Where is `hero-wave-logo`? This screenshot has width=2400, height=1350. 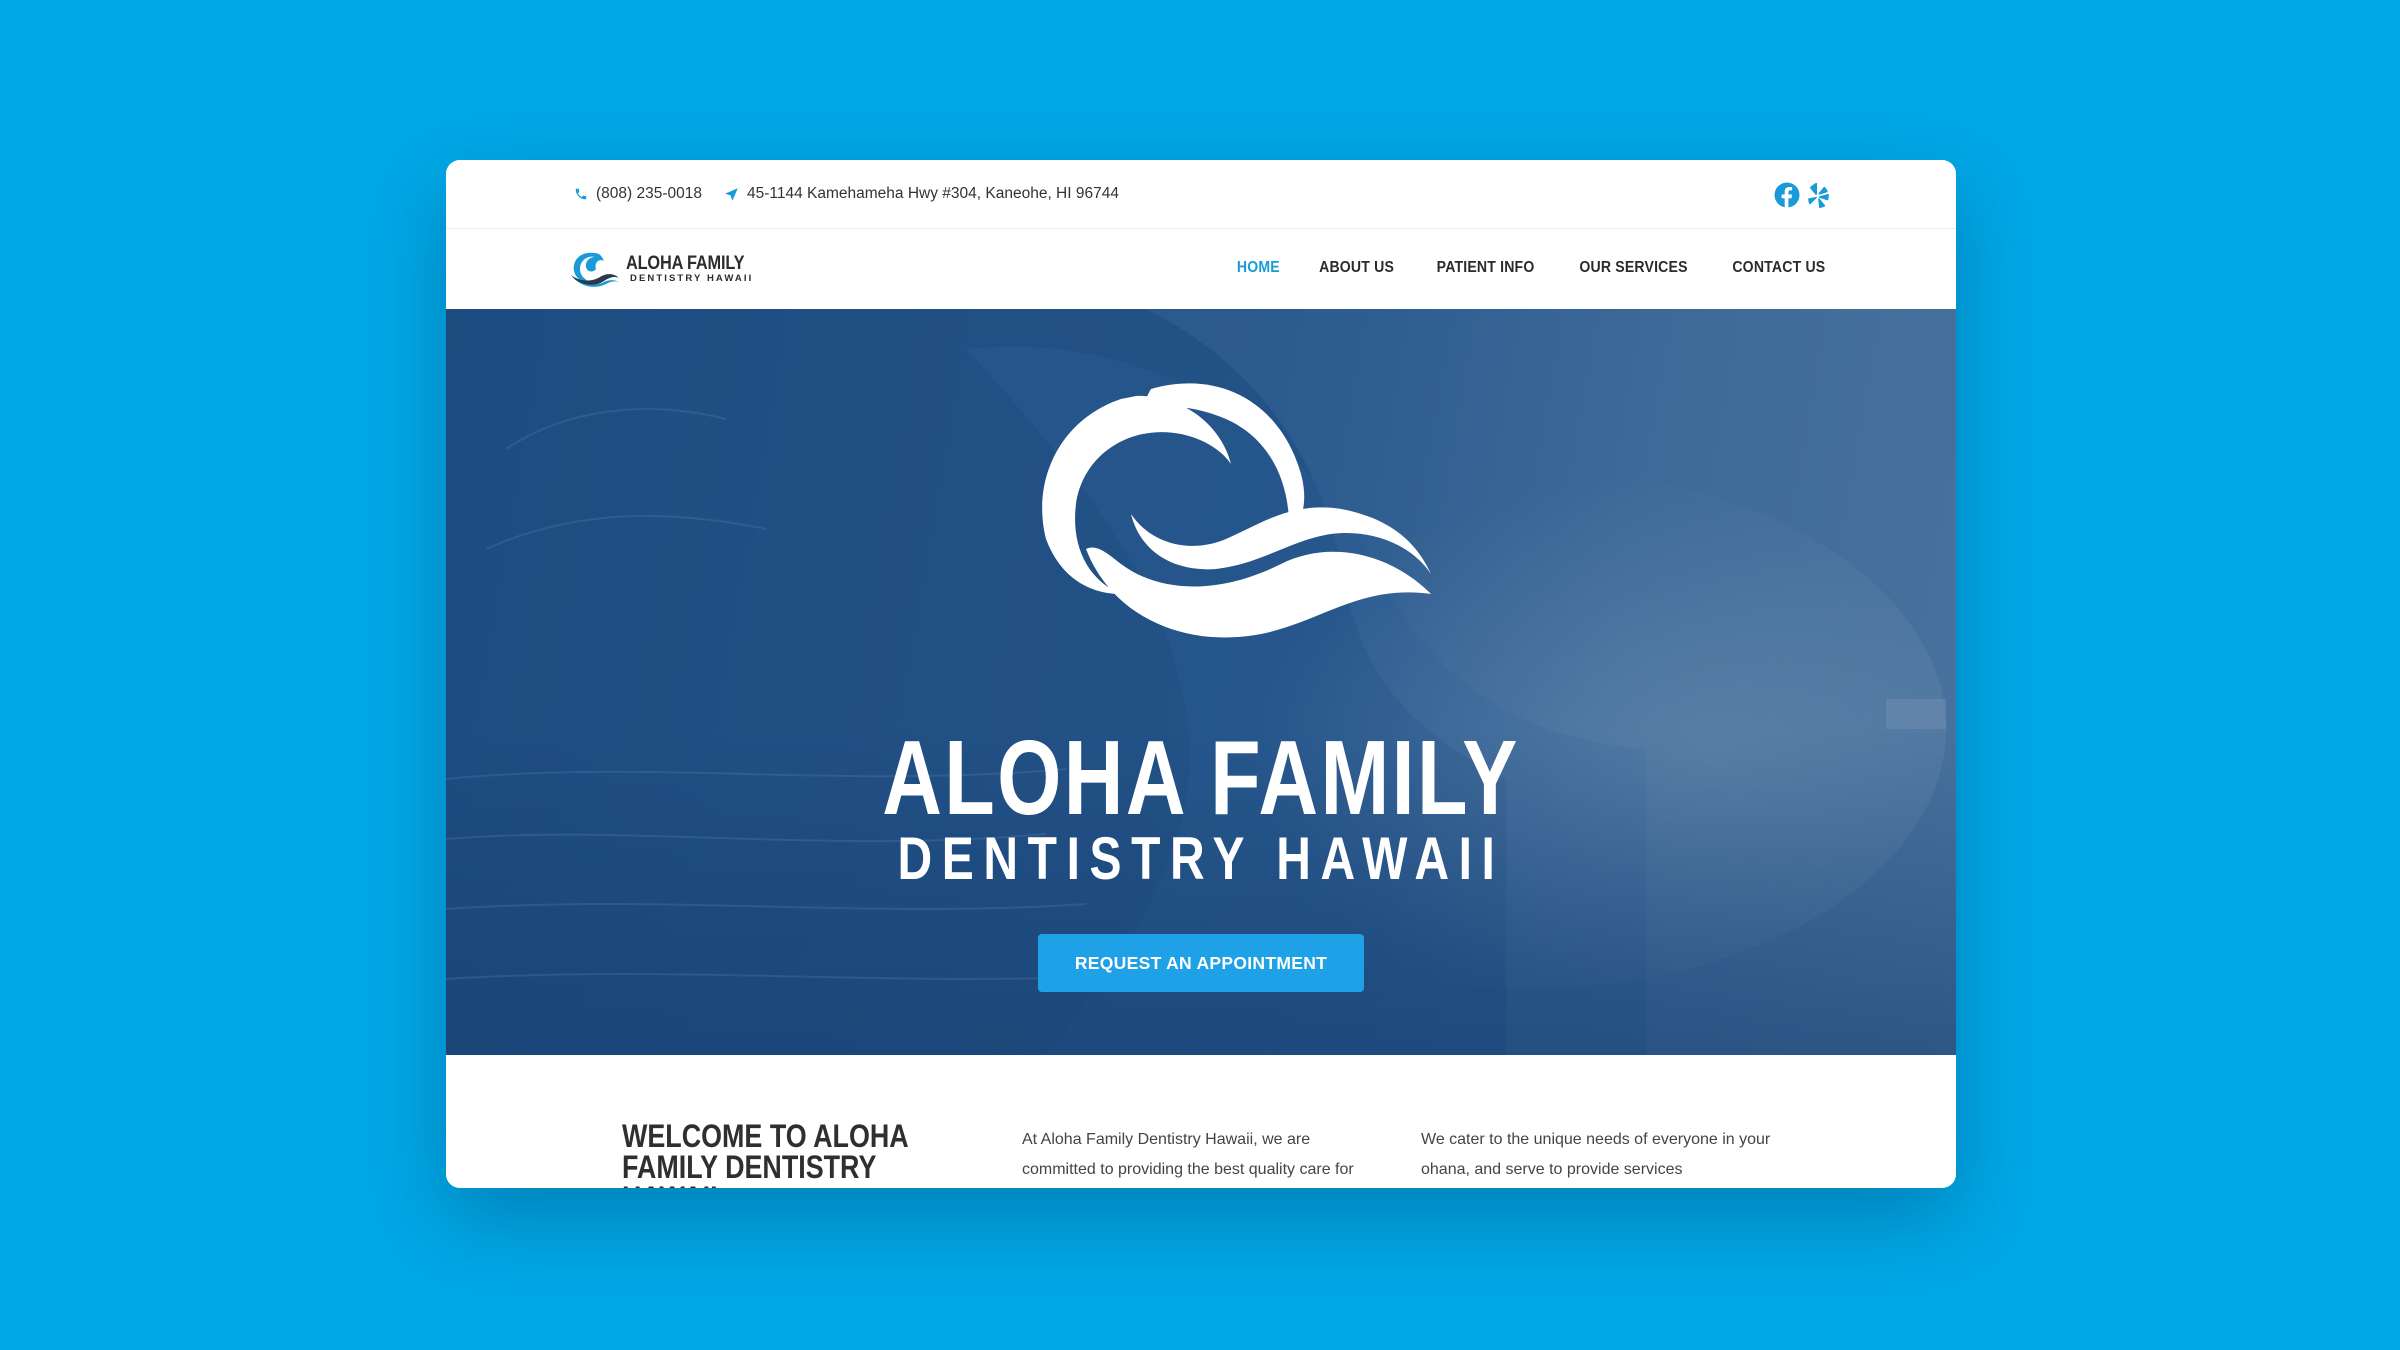 hero-wave-logo is located at coordinates (1236, 510).